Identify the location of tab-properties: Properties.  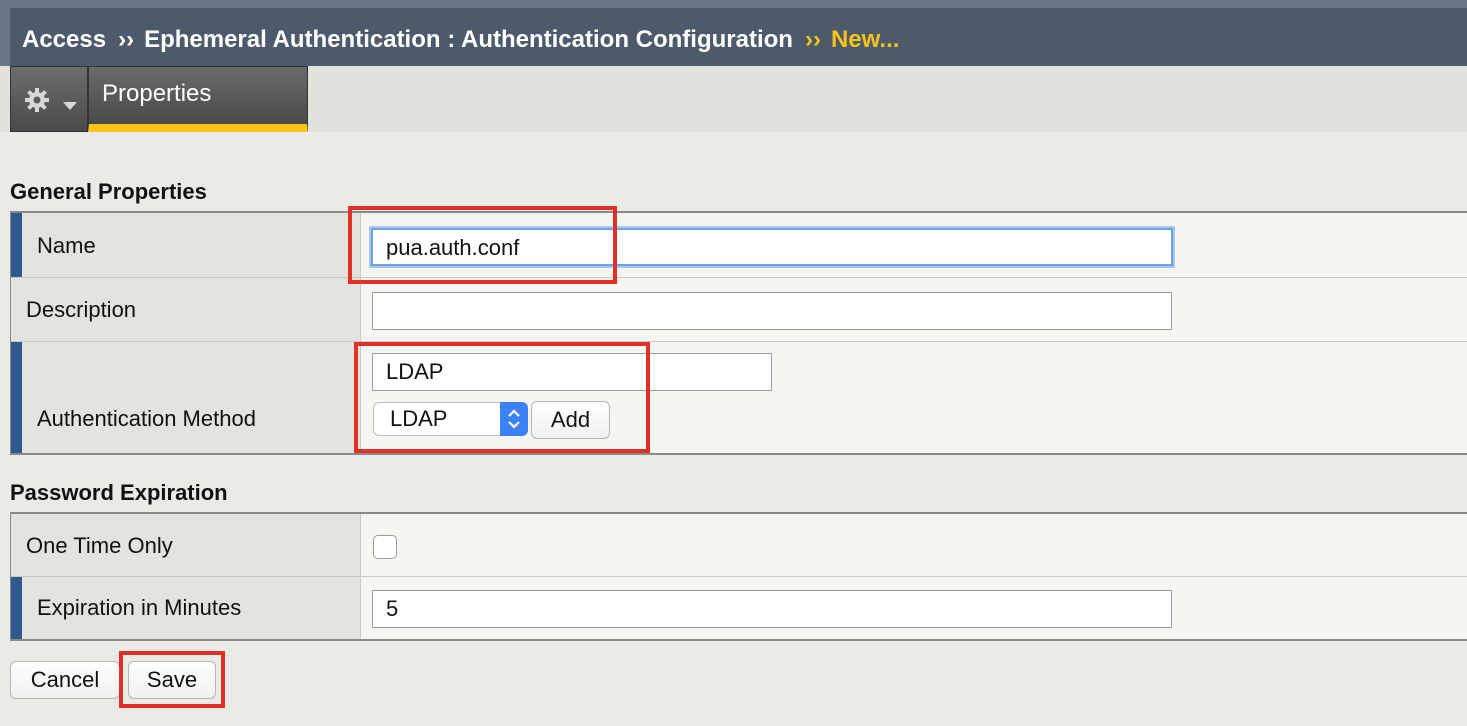
(198, 99).